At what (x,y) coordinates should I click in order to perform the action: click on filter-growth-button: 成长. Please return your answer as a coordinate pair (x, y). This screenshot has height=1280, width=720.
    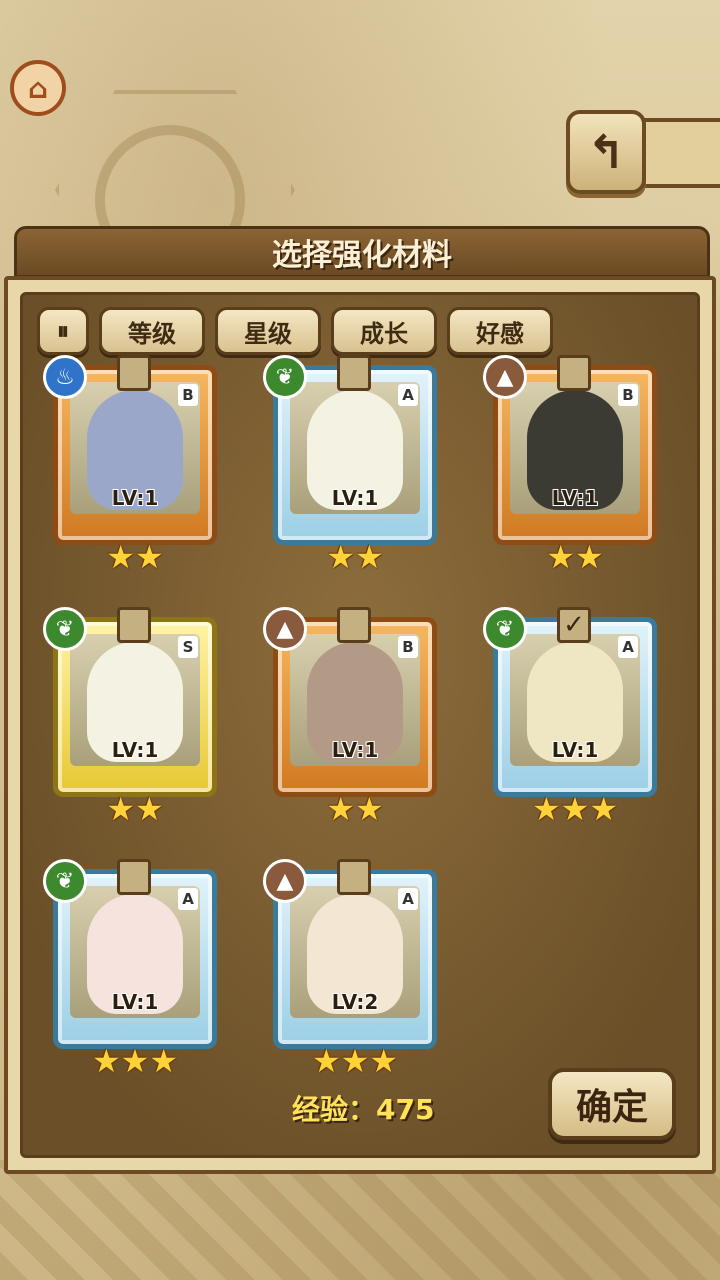
    Looking at the image, I should click on (384, 331).